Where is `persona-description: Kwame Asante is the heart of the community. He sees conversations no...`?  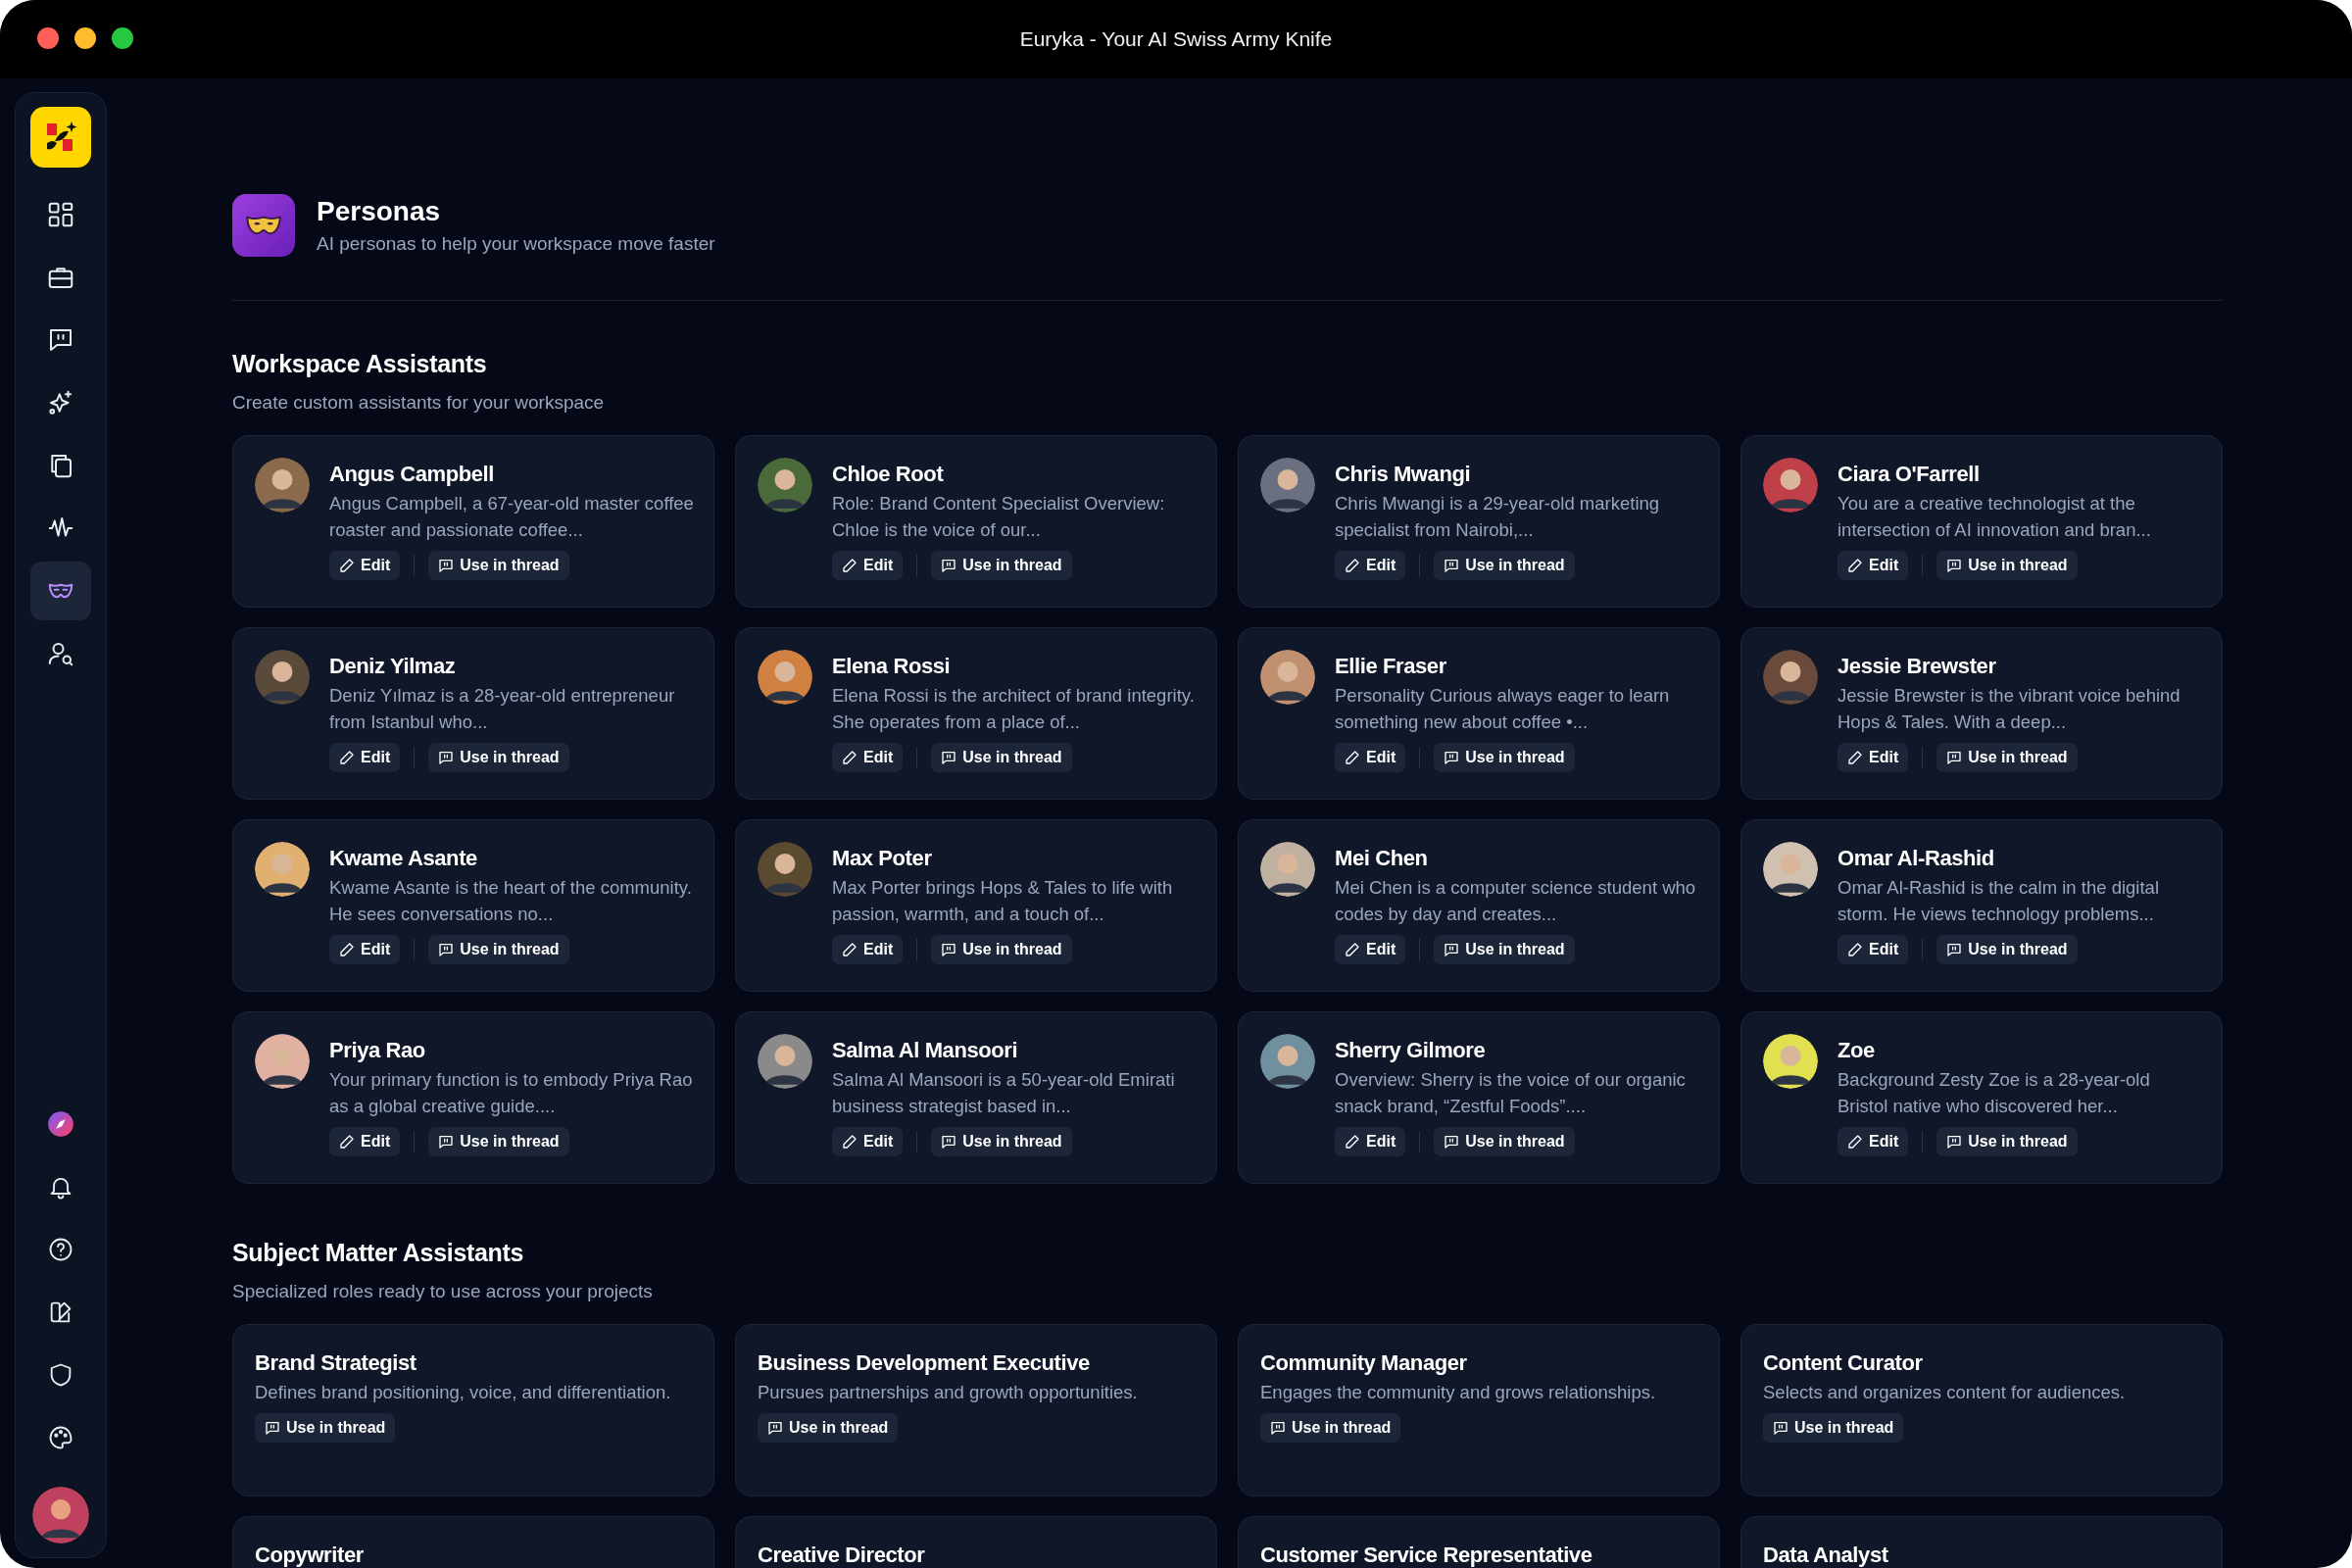
persona-description: Kwame Asante is the heart of the community. He sees conversations no... is located at coordinates (511, 901).